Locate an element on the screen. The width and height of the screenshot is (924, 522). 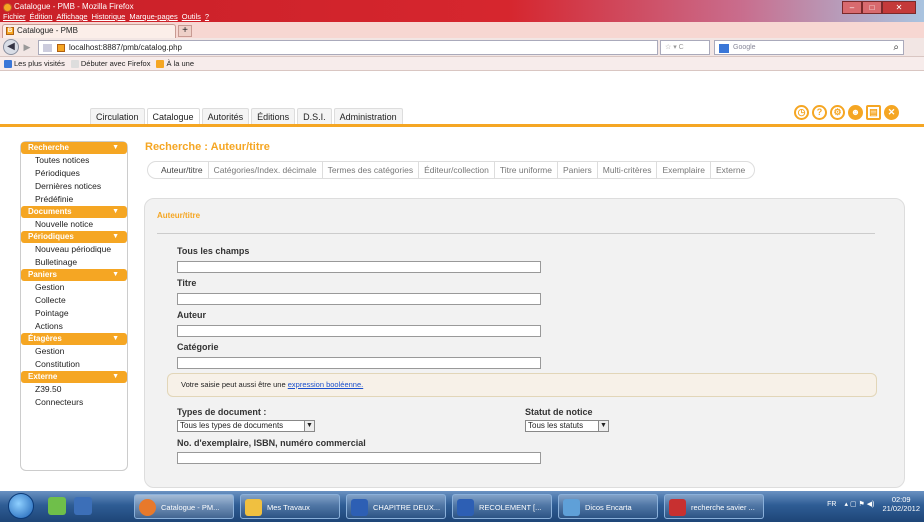
save-icon: ▤ is located at coordinates (873, 112).